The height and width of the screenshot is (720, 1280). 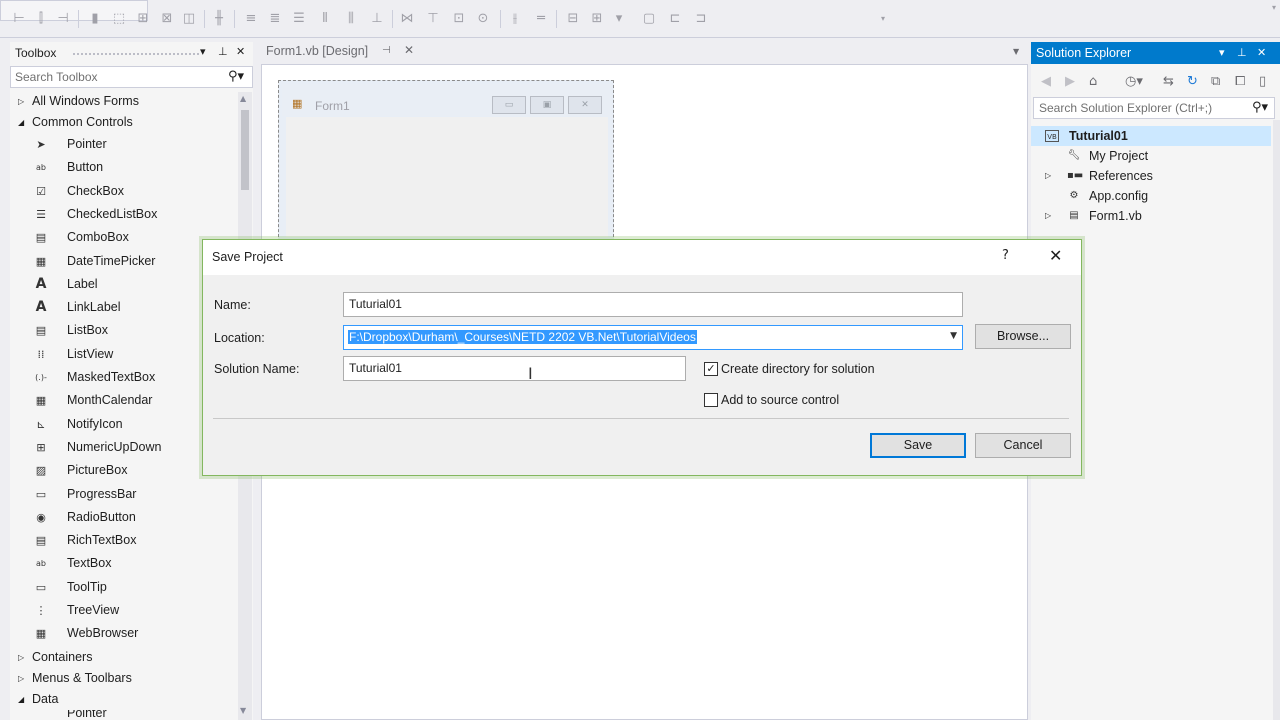 I want to click on dropdown-arrow-icon: ▾, so click(x=619, y=19).